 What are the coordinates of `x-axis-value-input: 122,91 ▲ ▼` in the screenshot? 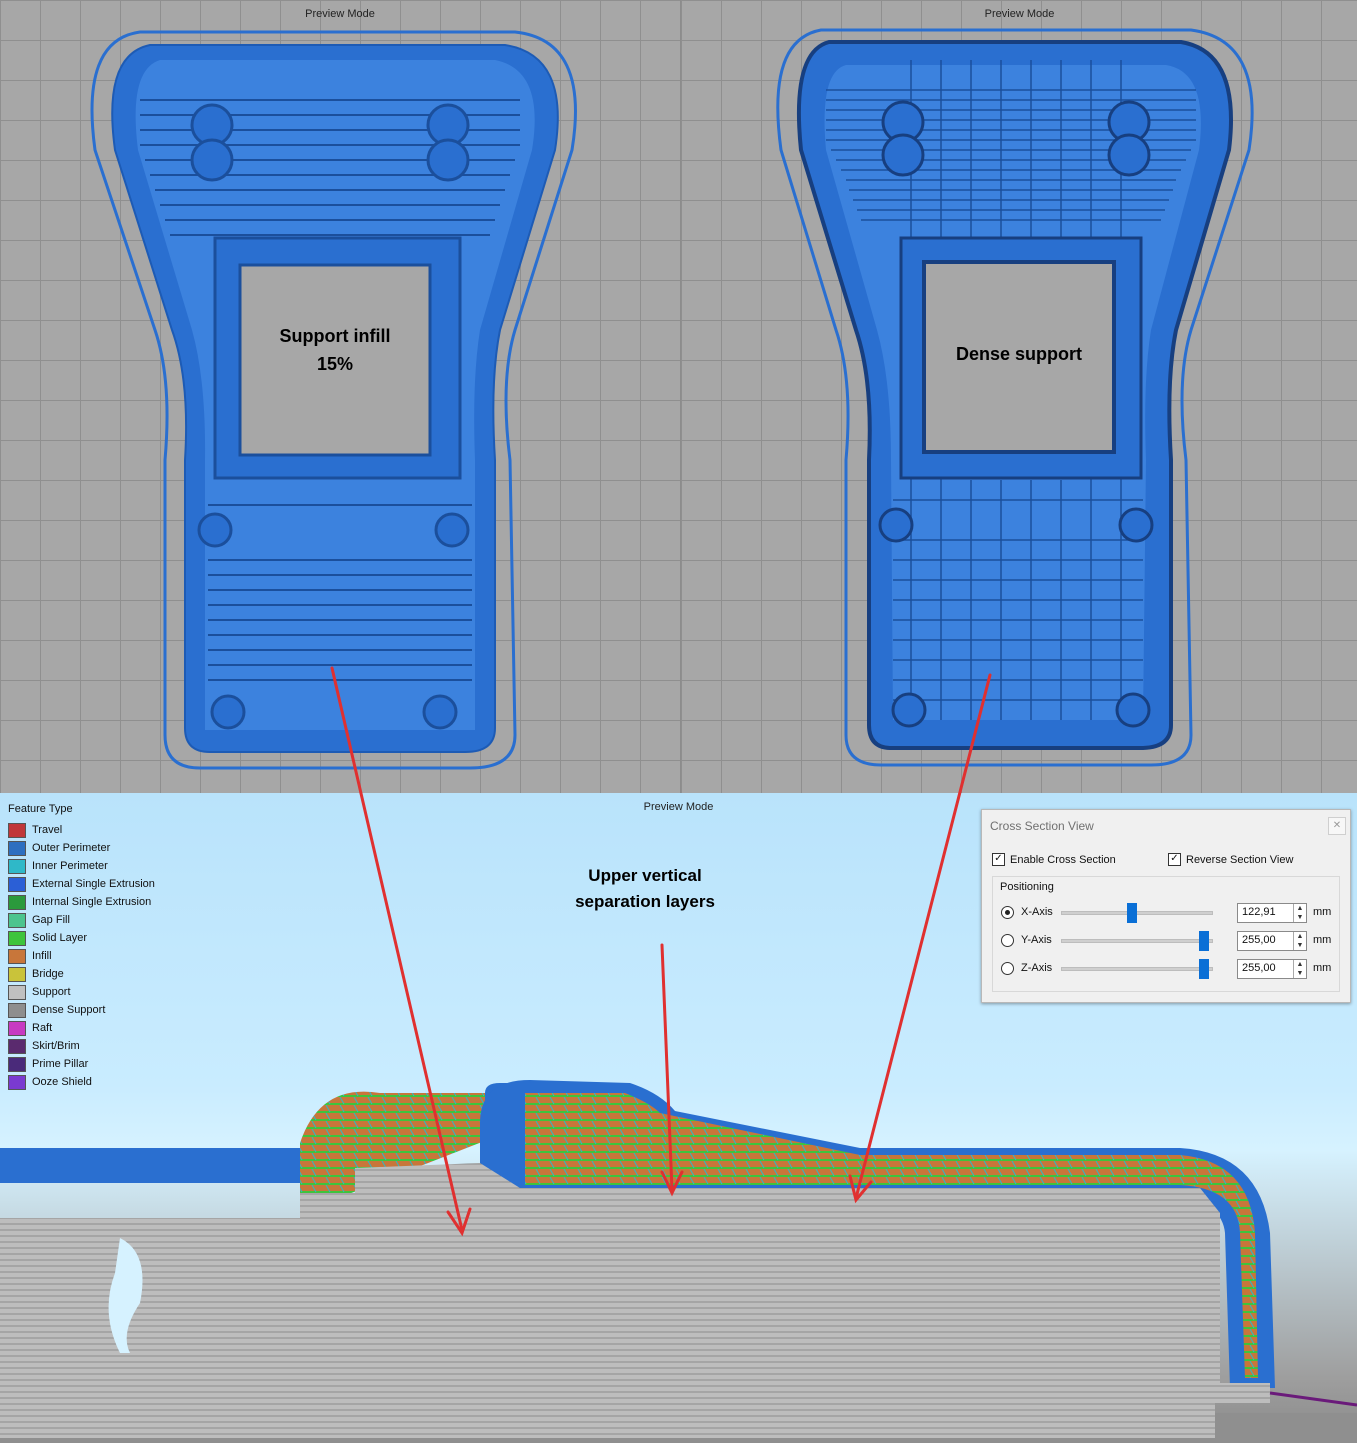 It's located at (1272, 913).